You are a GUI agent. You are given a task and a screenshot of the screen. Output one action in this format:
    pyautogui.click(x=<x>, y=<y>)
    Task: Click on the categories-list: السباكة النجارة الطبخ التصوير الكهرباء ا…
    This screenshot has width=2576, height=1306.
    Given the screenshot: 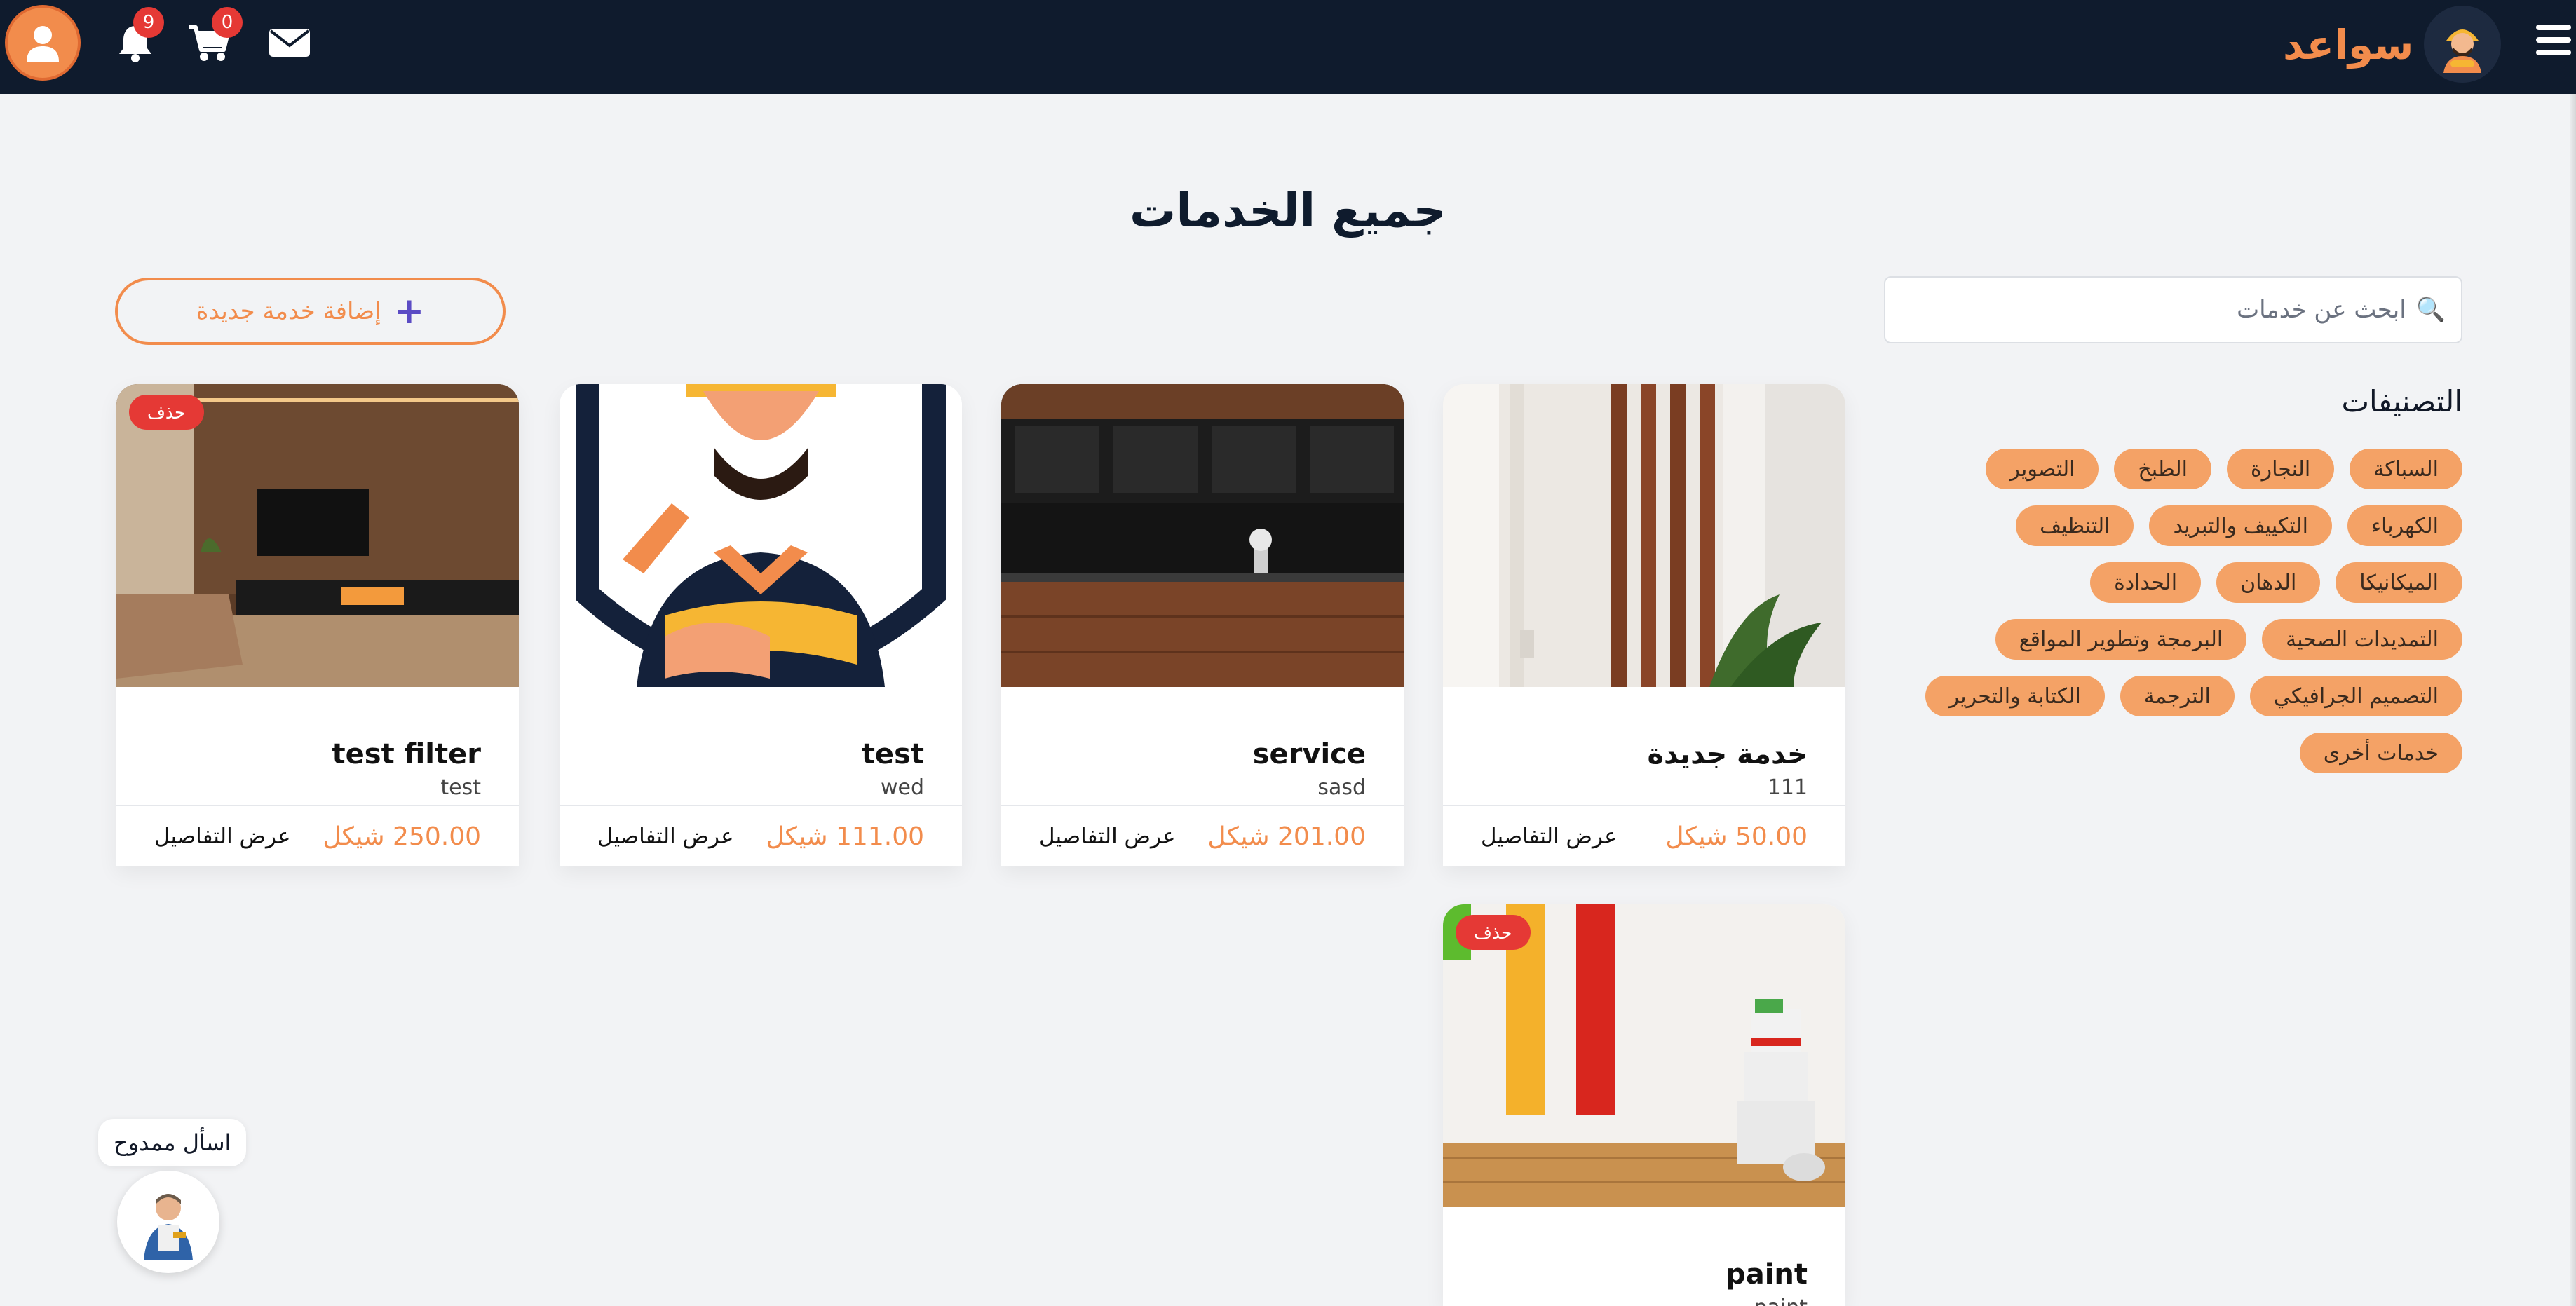 What is the action you would take?
    pyautogui.click(x=2177, y=611)
    